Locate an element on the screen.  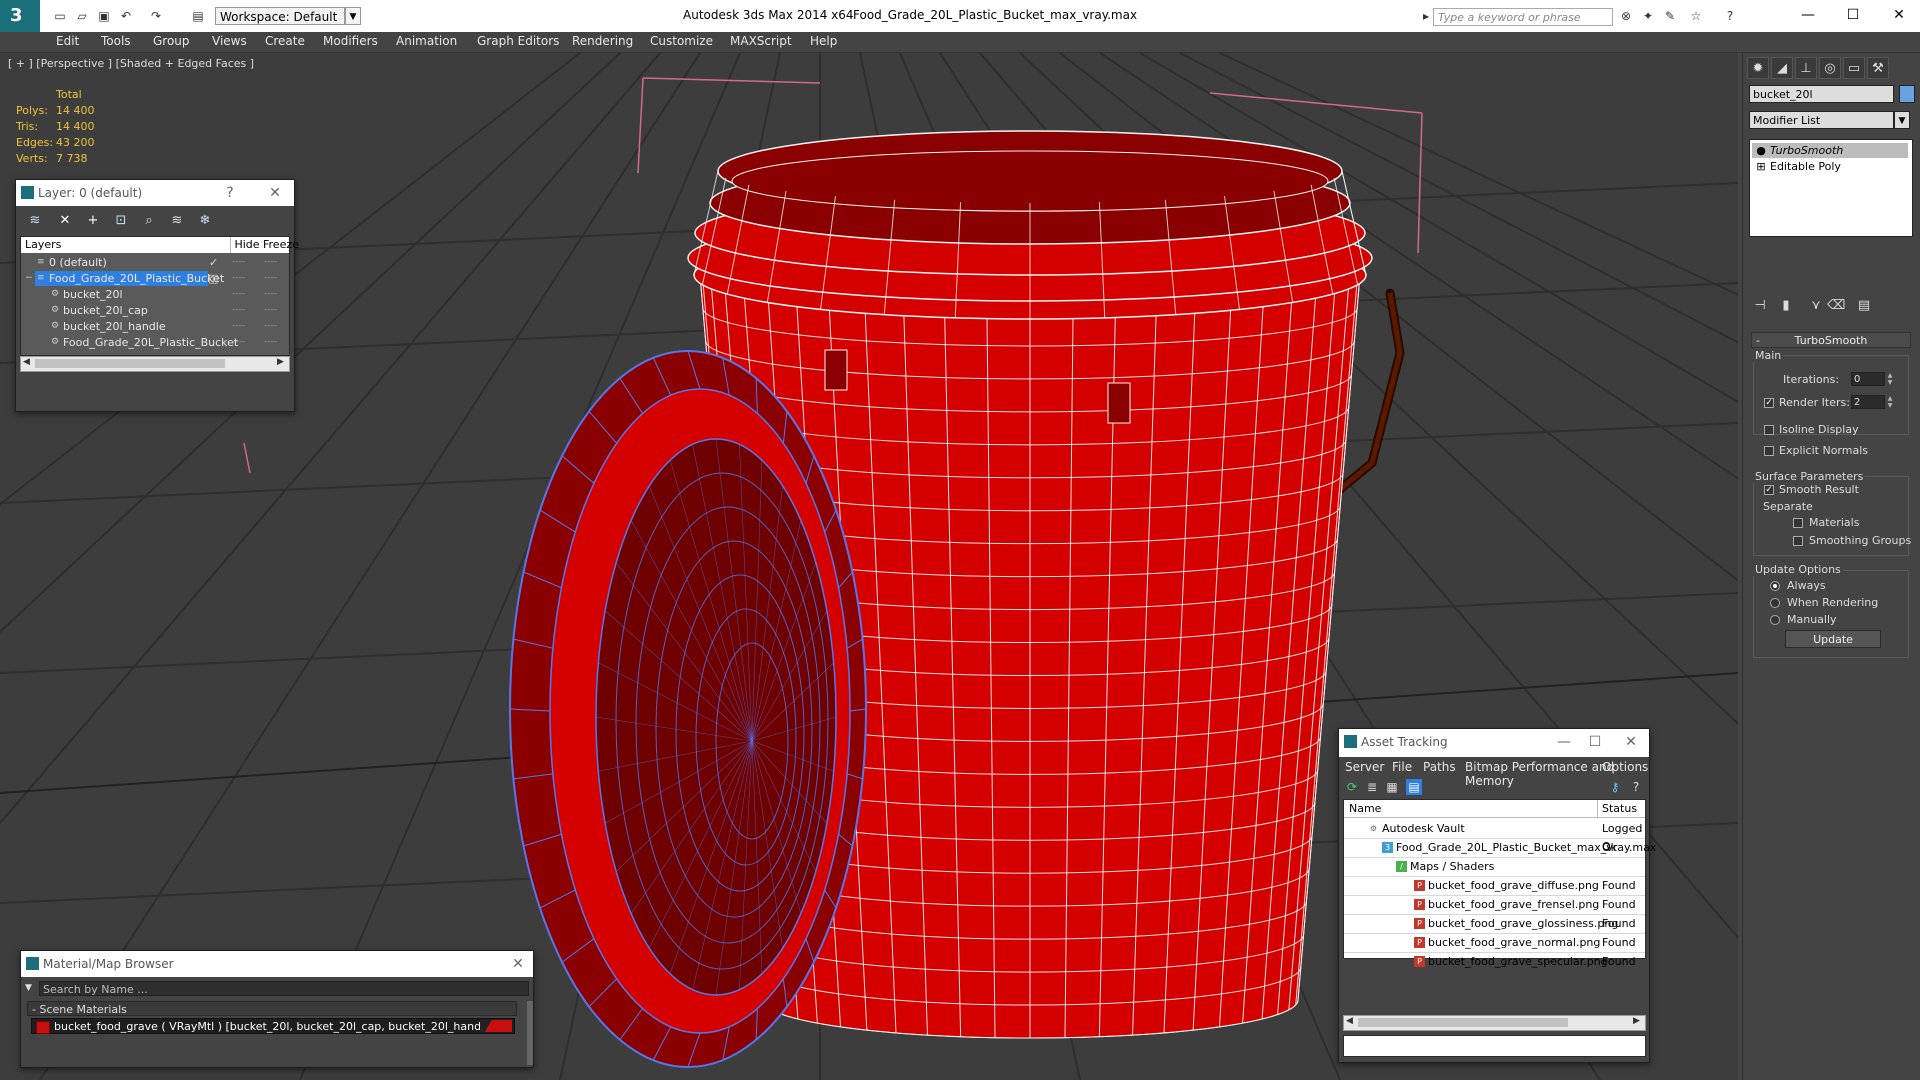
scroll-left-icon: ◀ is located at coordinates (26, 362).